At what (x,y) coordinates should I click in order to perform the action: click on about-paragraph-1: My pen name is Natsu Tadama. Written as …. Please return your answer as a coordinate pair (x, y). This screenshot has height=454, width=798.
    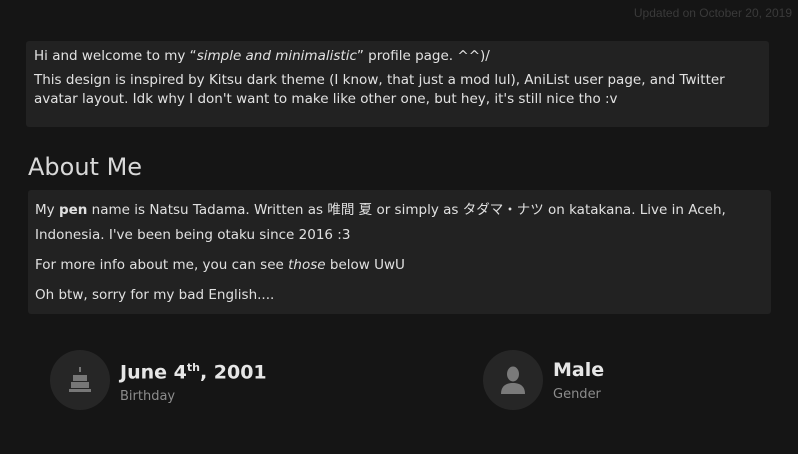
    Looking at the image, I should click on (380, 222).